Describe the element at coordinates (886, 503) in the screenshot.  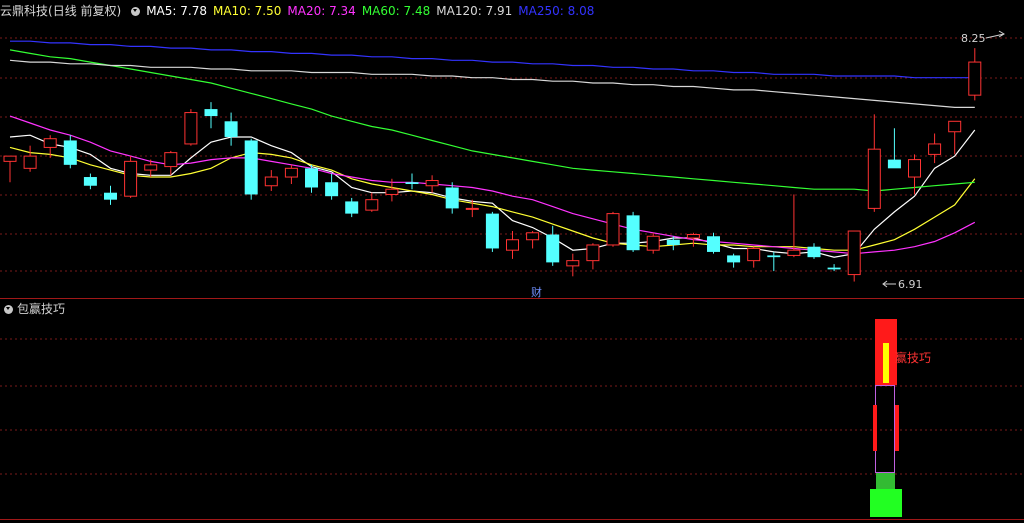
I see `signal-green-block` at that location.